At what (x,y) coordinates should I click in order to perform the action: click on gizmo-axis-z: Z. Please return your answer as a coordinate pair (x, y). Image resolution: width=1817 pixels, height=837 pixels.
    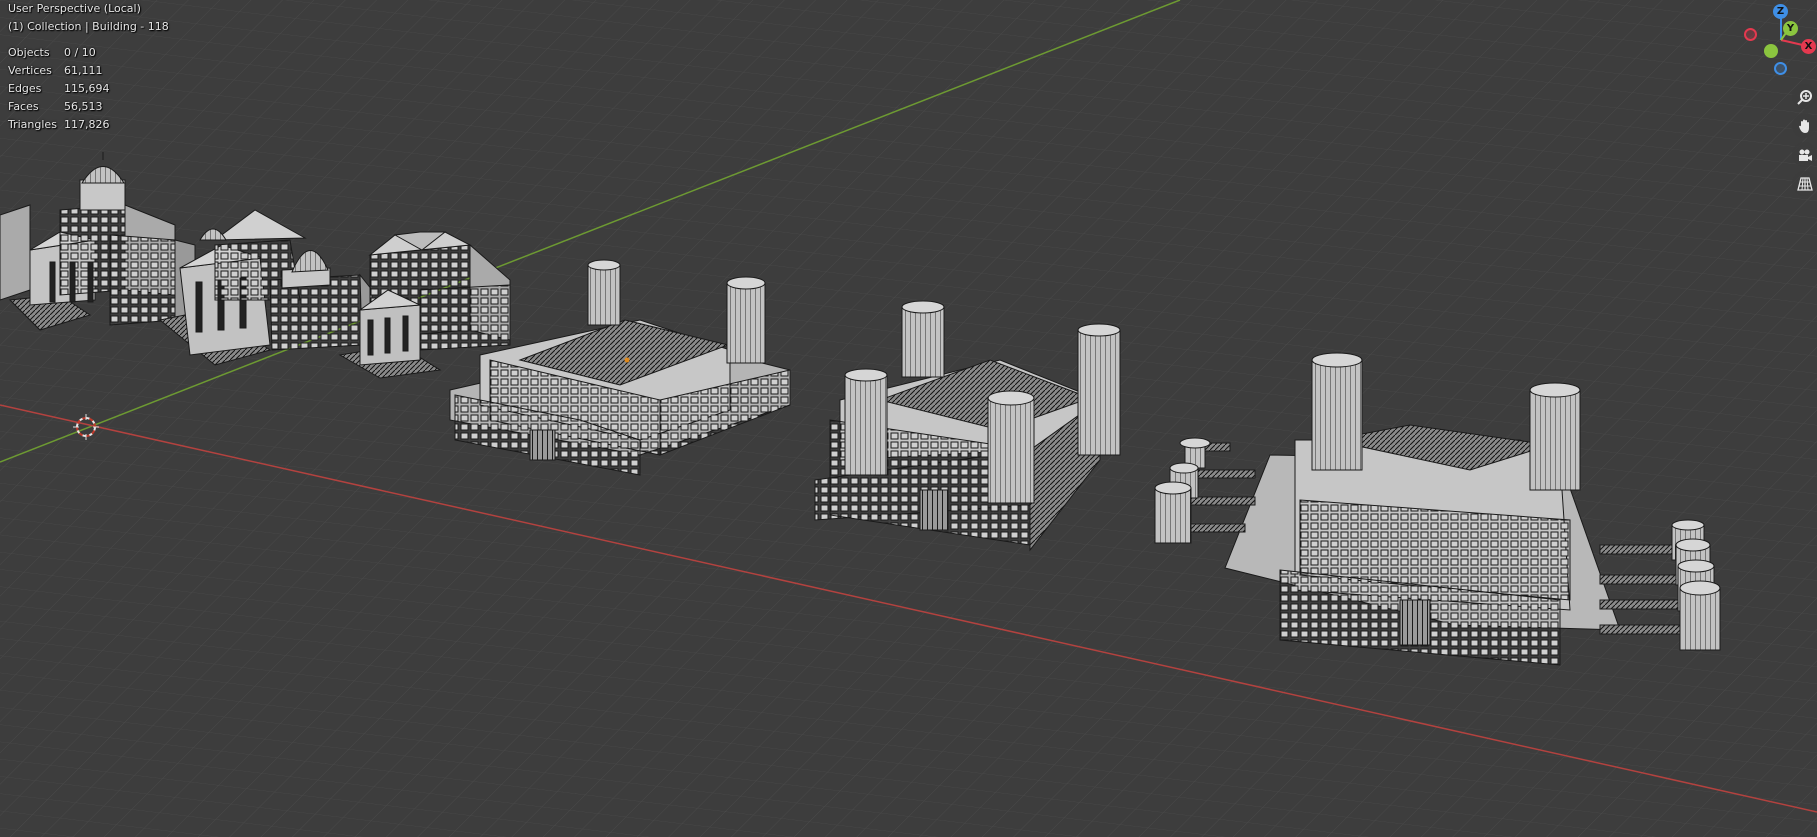
    Looking at the image, I should click on (1780, 11).